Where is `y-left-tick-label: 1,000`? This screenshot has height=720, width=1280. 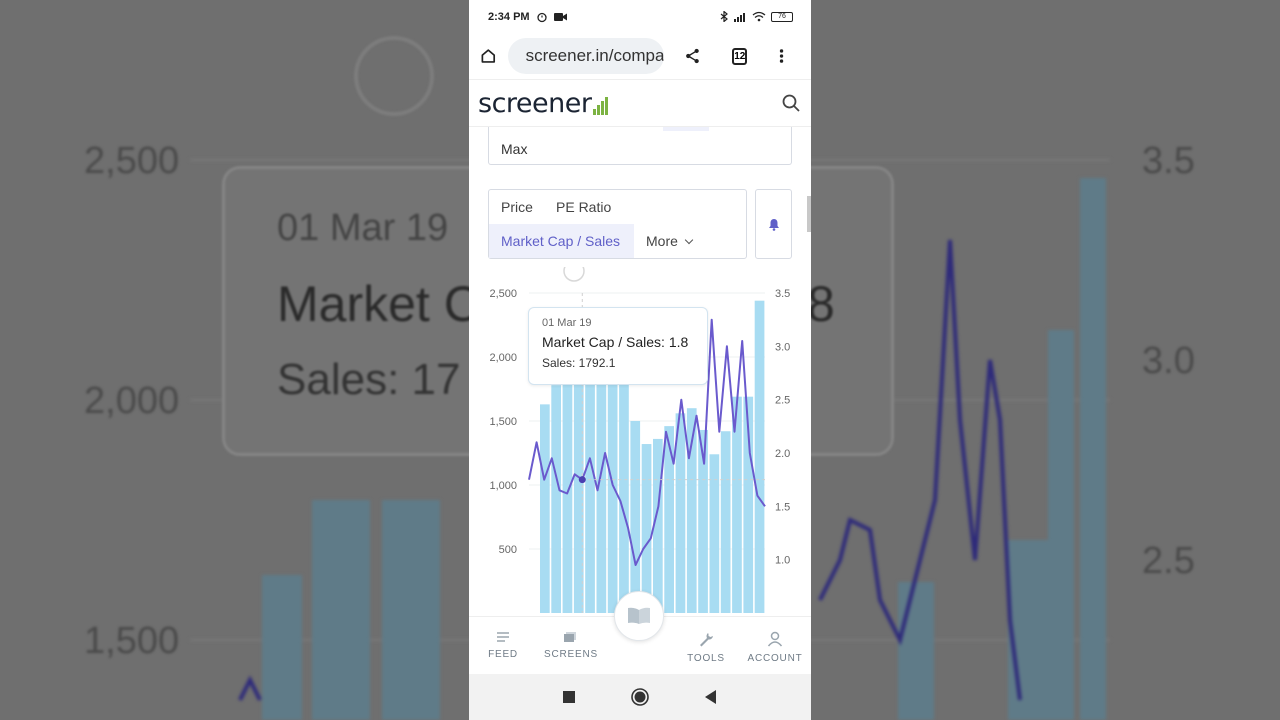 y-left-tick-label: 1,000 is located at coordinates (503, 486).